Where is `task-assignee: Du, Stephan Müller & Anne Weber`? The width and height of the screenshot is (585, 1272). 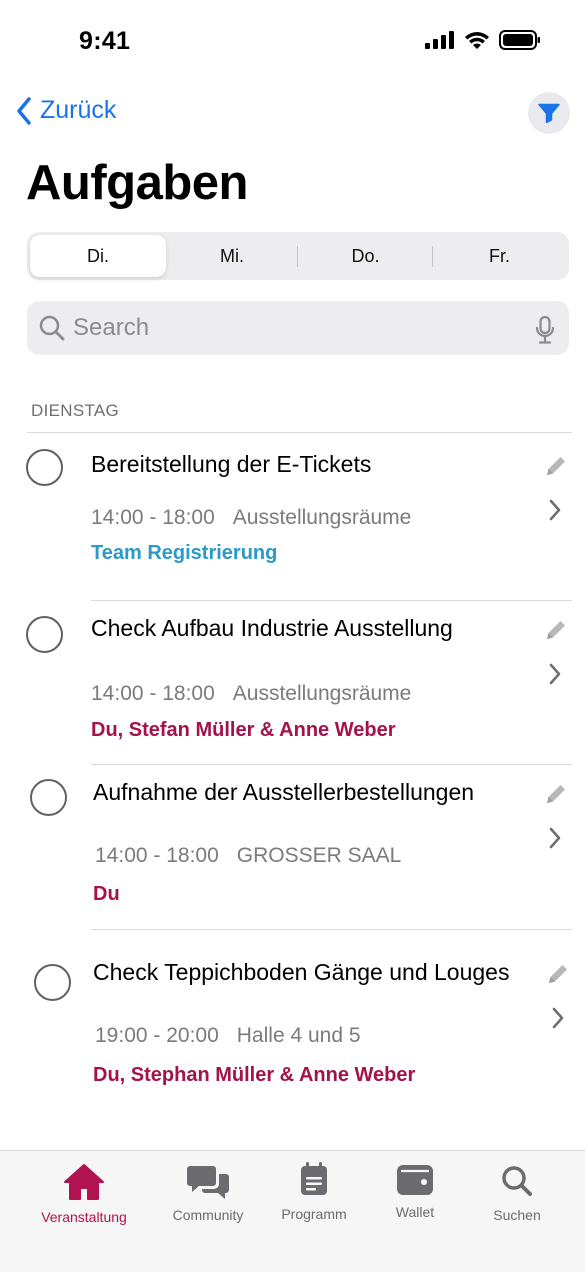 task-assignee: Du, Stephan Müller & Anne Weber is located at coordinates (254, 1075).